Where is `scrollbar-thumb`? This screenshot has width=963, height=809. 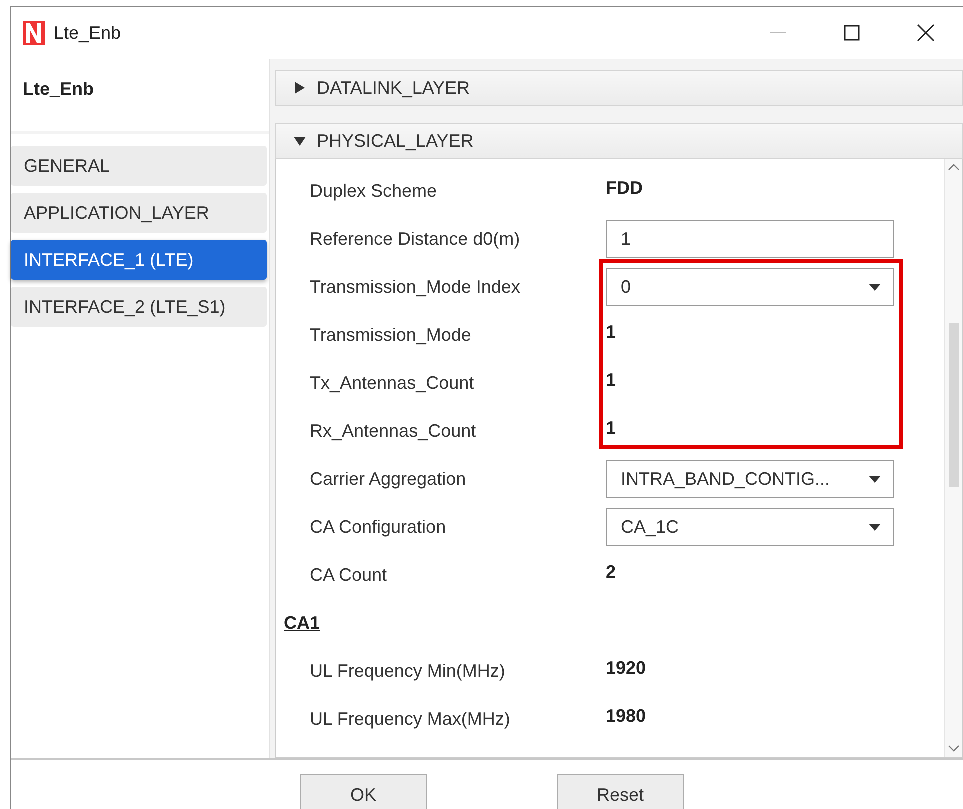
scrollbar-thumb is located at coordinates (953, 405).